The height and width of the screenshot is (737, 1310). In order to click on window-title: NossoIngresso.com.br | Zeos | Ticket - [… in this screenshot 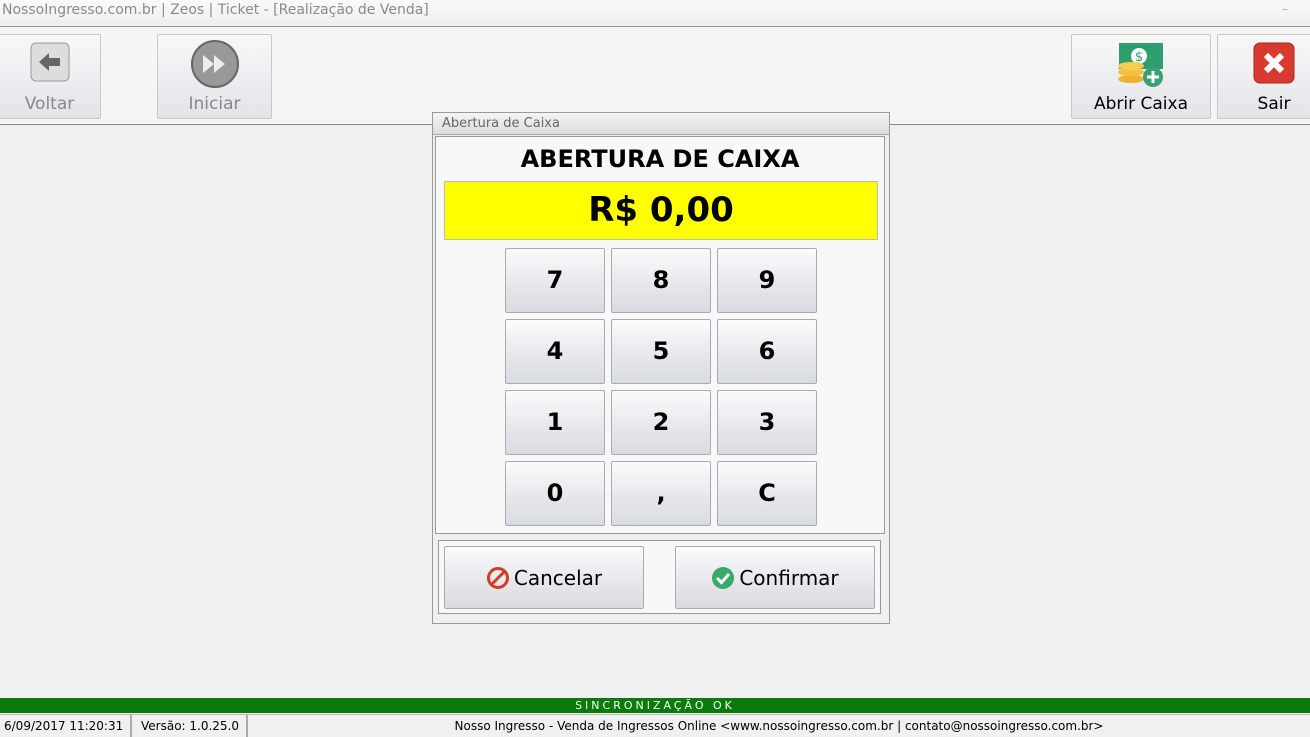, I will do `click(215, 10)`.